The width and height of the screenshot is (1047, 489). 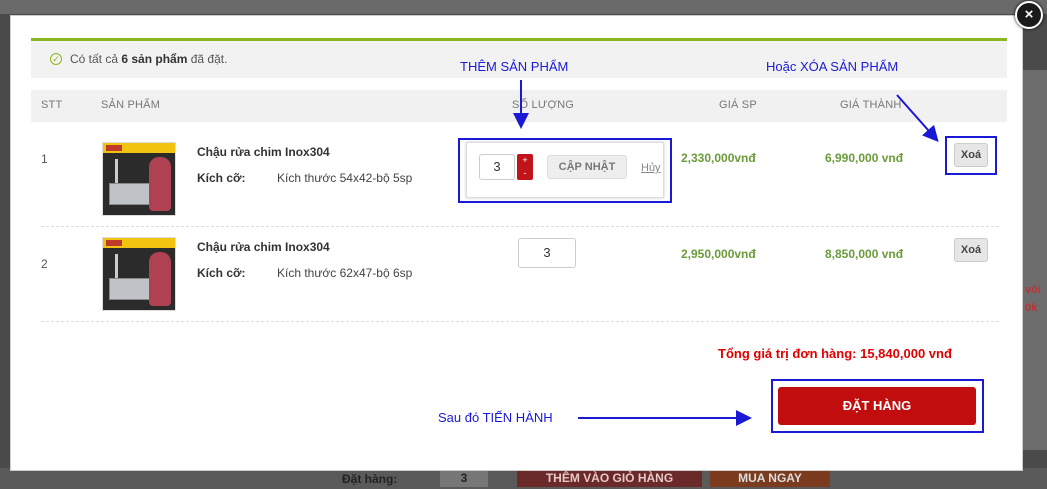 I want to click on column-header-line-total: GIÁ THÀNH, so click(x=871, y=105).